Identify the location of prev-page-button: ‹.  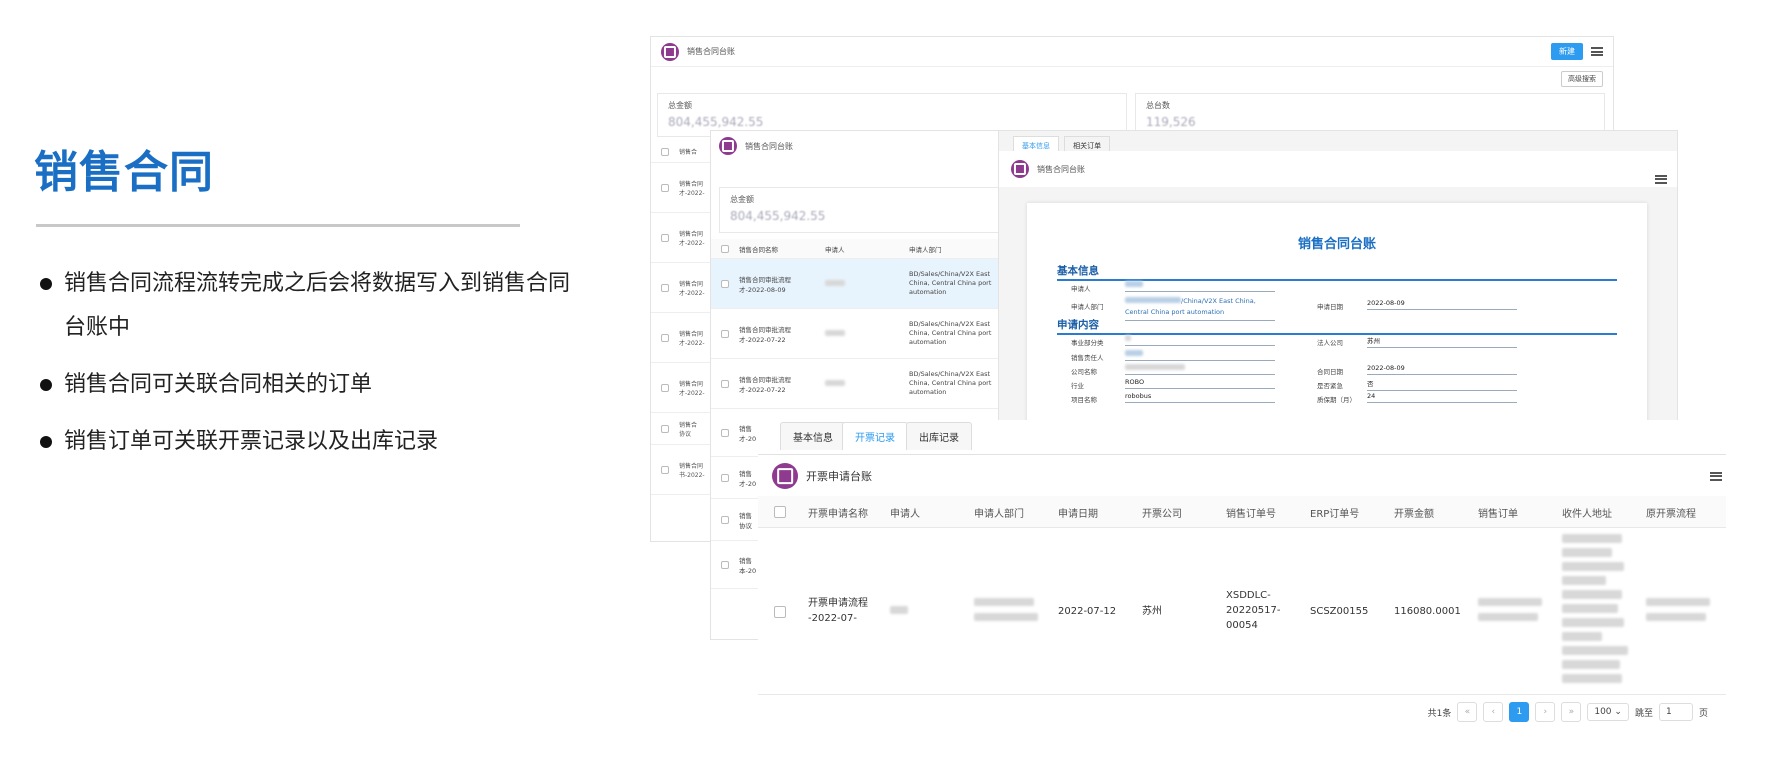
(1493, 712).